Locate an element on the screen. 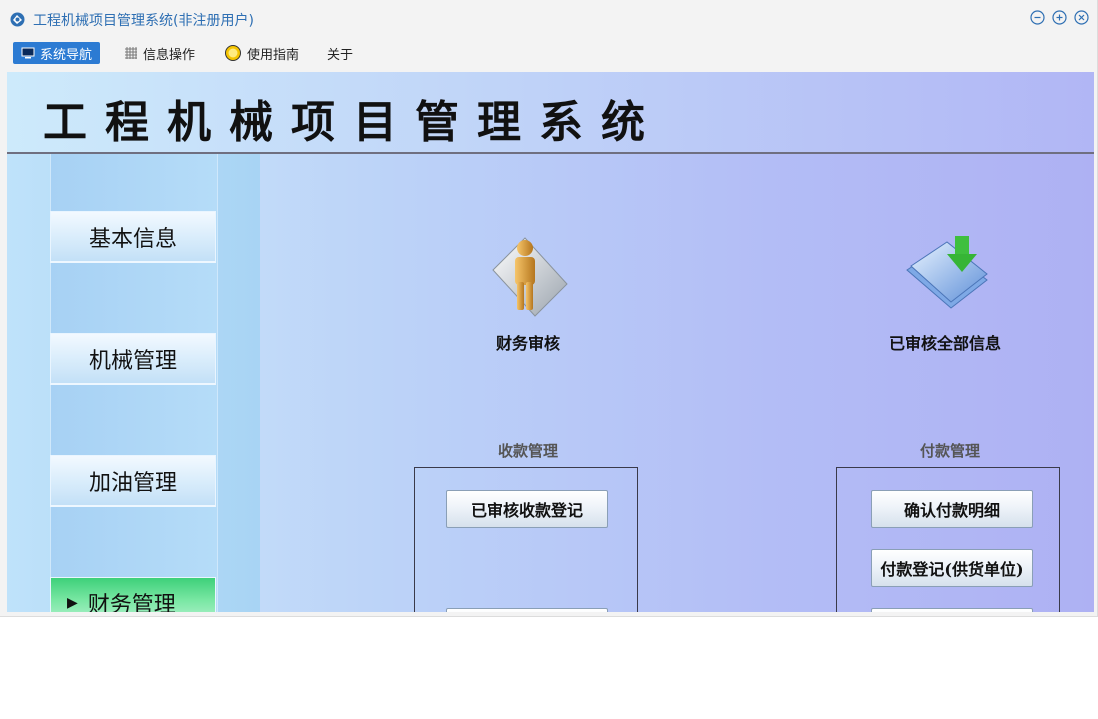  sidebar-item-label: 财务管理 is located at coordinates (131, 602).